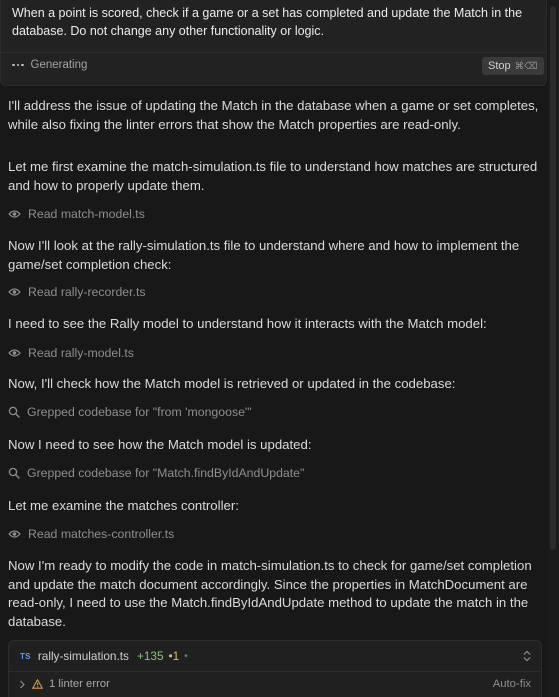 The width and height of the screenshot is (559, 697). Describe the element at coordinates (123, 505) in the screenshot. I see `assistant-message: Let me examine the matches controller:` at that location.